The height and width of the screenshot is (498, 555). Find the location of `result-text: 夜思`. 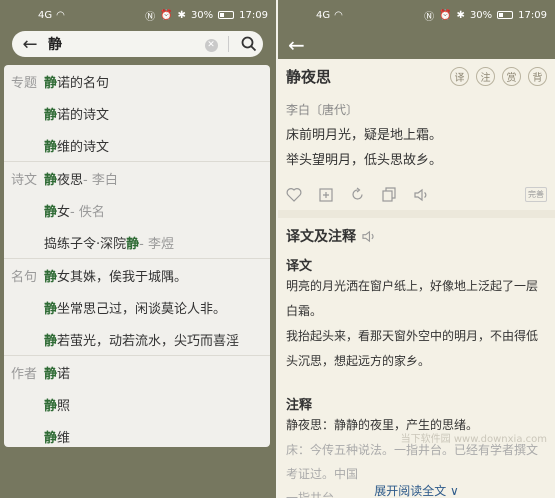

result-text: 夜思 is located at coordinates (70, 180).